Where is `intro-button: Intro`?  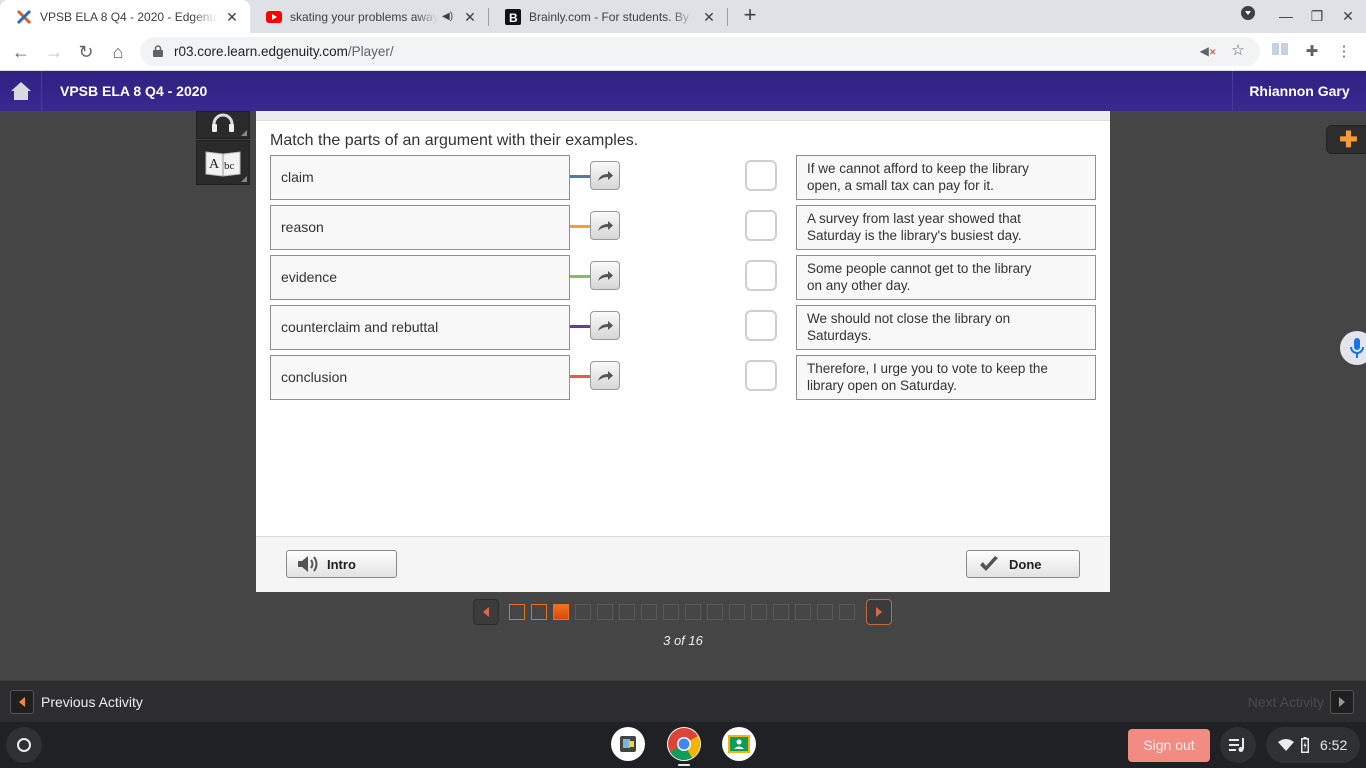 intro-button: Intro is located at coordinates (341, 564).